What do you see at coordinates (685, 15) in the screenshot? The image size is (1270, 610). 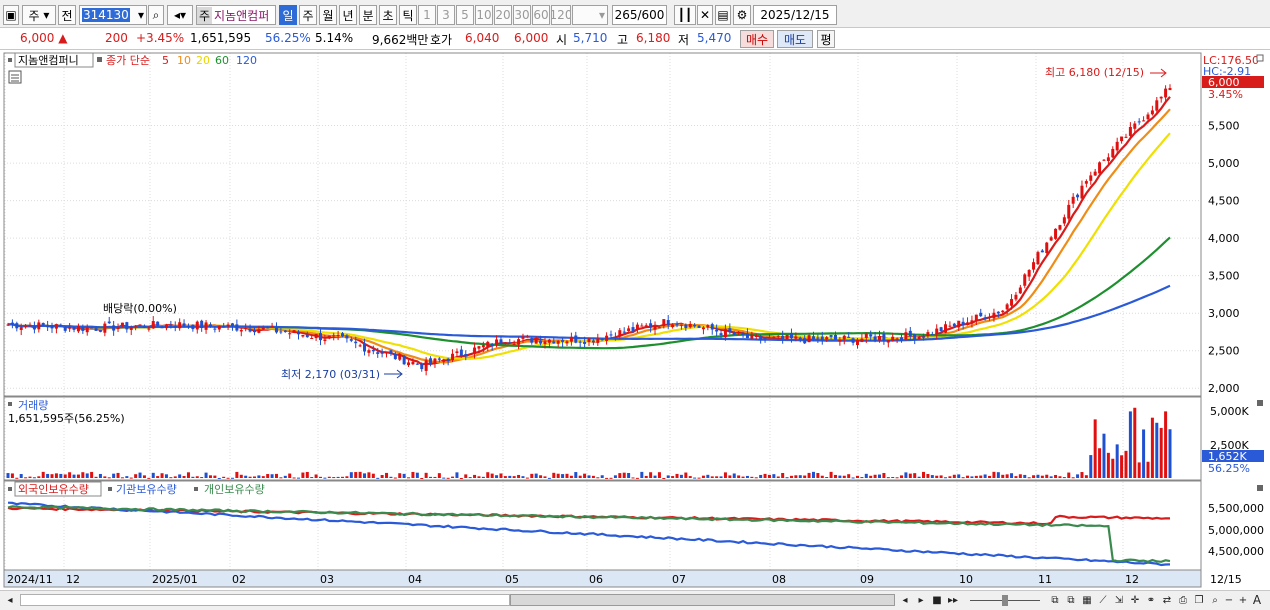 I see `candle-icon: ┃┃` at bounding box center [685, 15].